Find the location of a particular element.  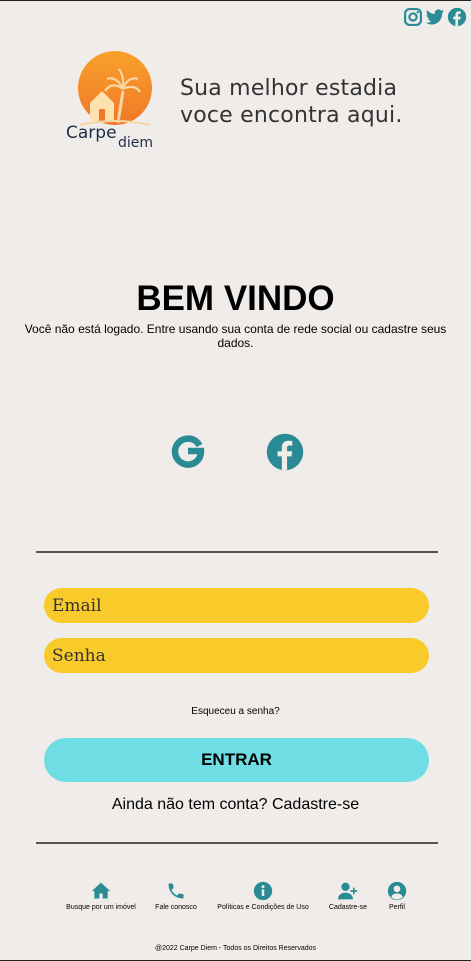

brand-logo: Carpe diem is located at coordinates (115, 103).